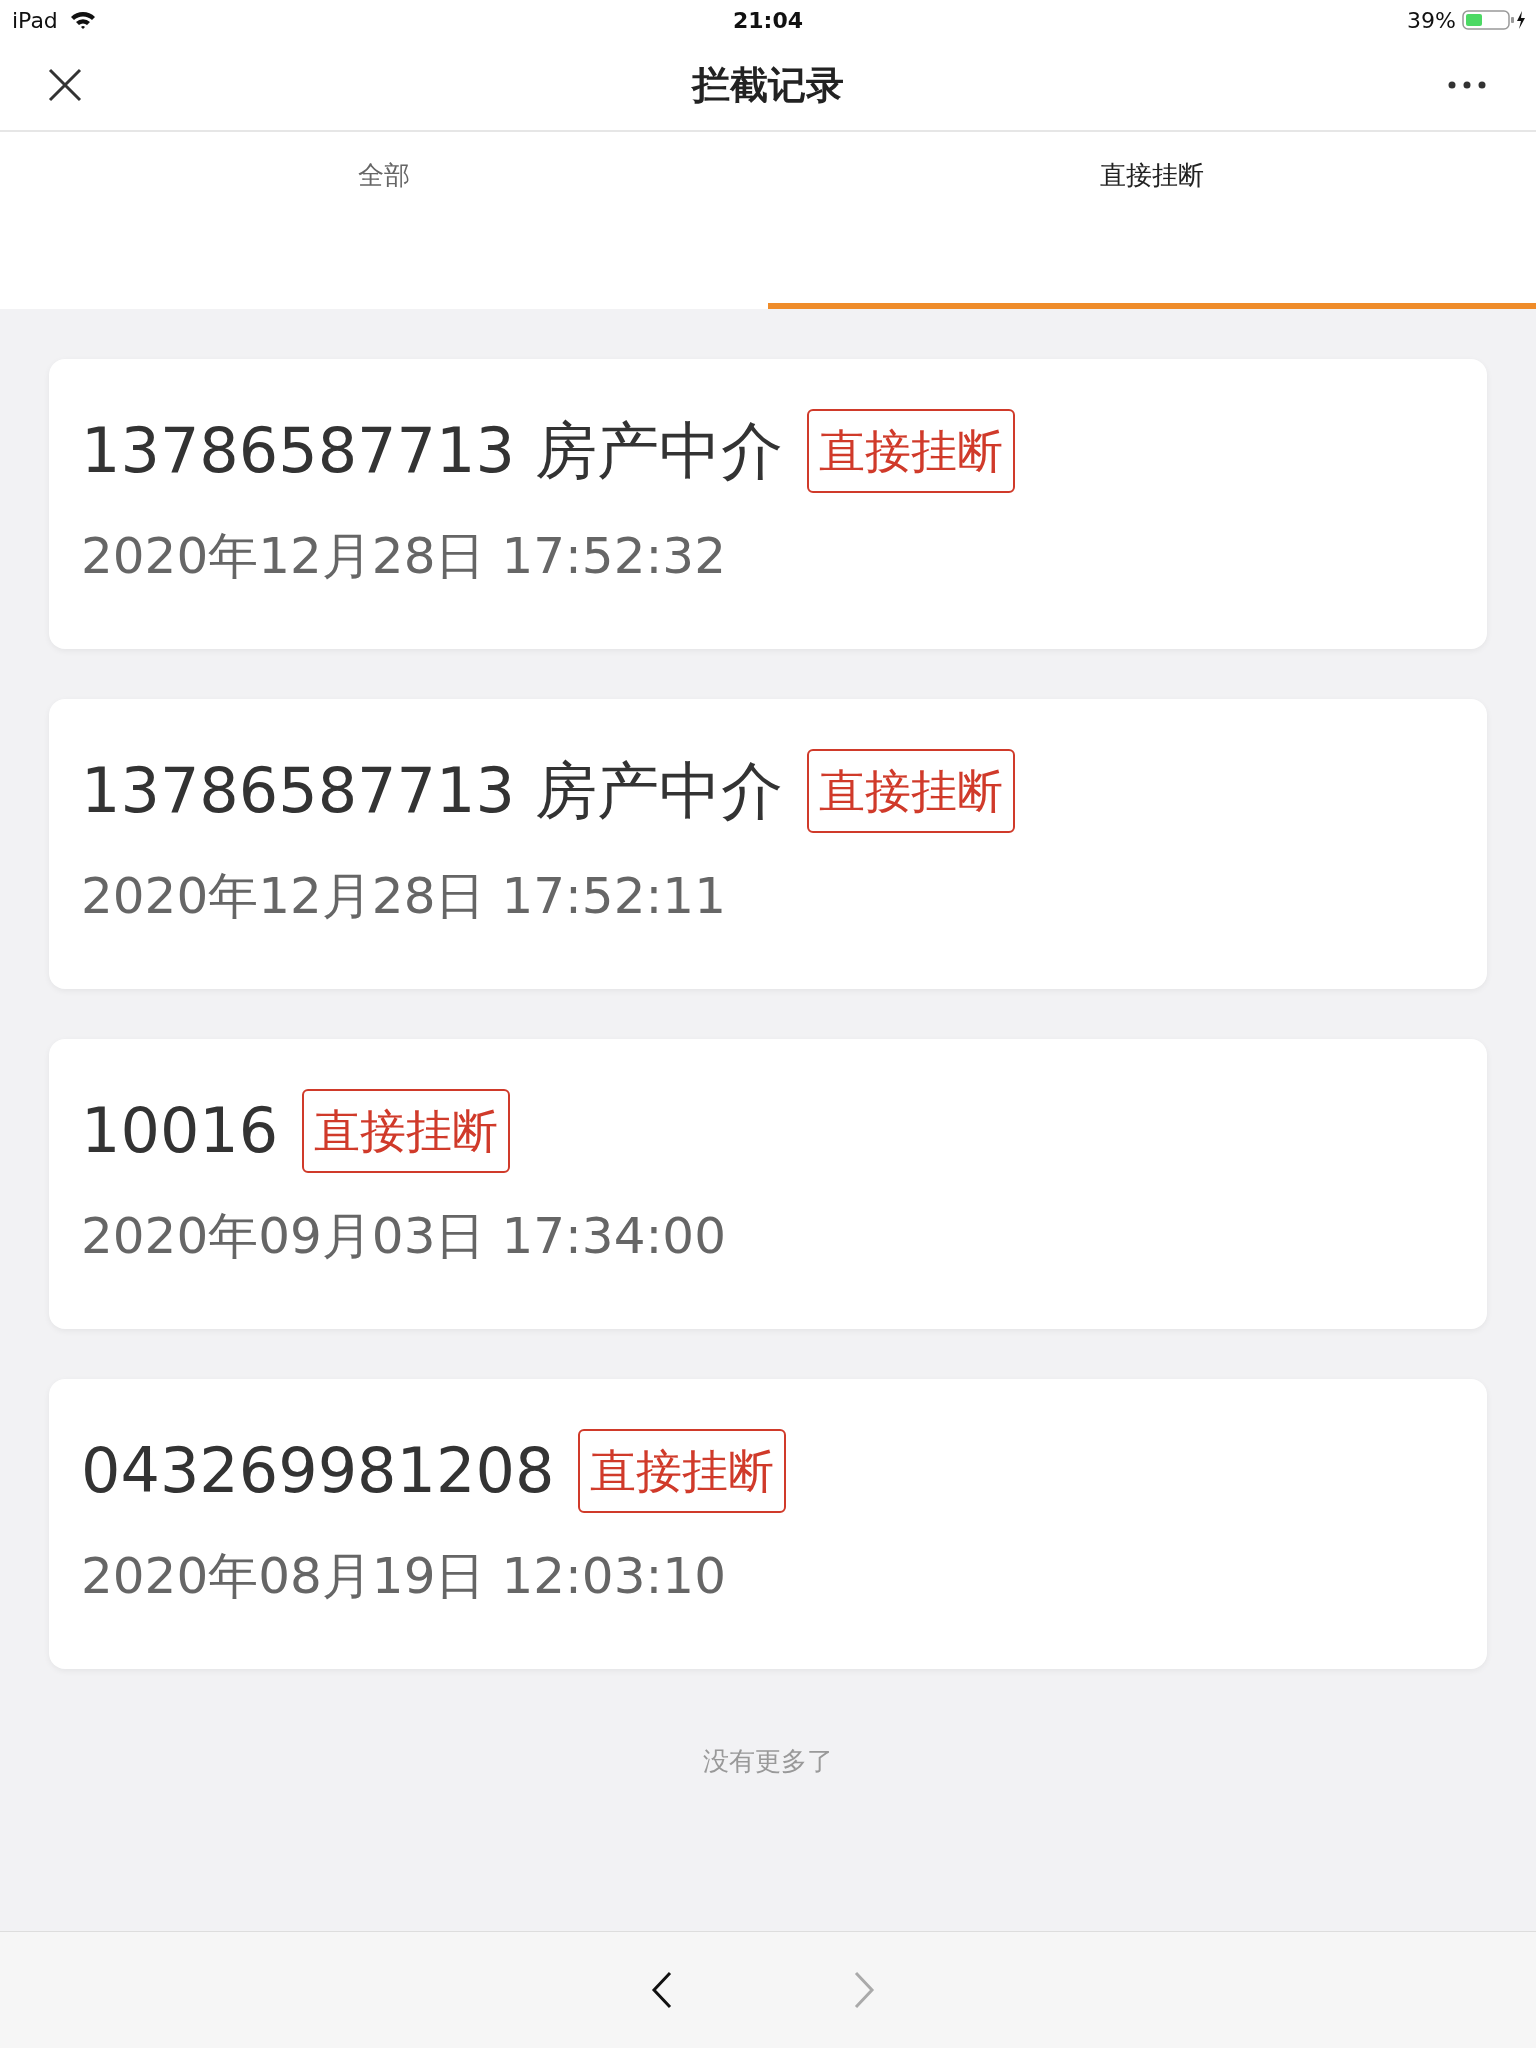 The height and width of the screenshot is (2048, 1536). What do you see at coordinates (768, 20) in the screenshot?
I see `status-time: 21:04` at bounding box center [768, 20].